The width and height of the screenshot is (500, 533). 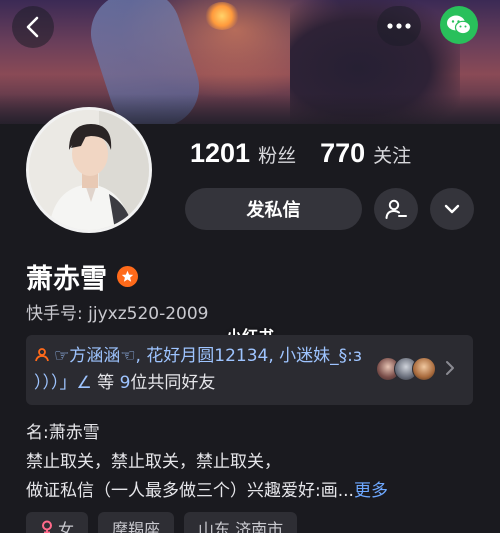 What do you see at coordinates (136, 526) in the screenshot?
I see `tag-label: 摩羯座` at bounding box center [136, 526].